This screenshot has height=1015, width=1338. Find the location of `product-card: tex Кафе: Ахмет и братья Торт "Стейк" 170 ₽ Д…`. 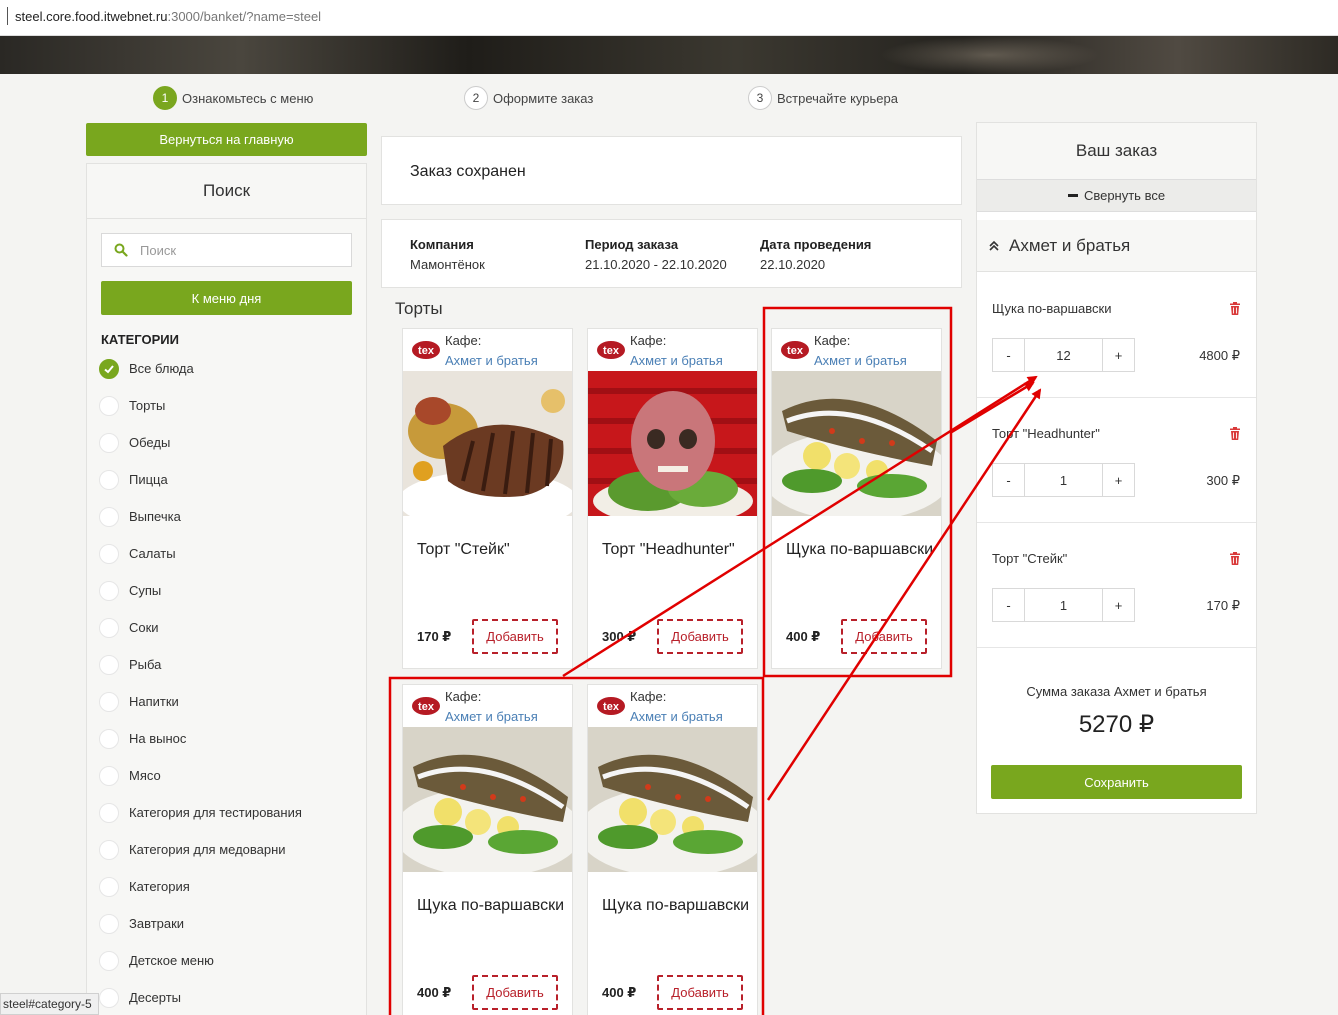

product-card: tex Кафе: Ахмет и братья Торт "Стейк" 170 ₽ Д… is located at coordinates (487, 498).